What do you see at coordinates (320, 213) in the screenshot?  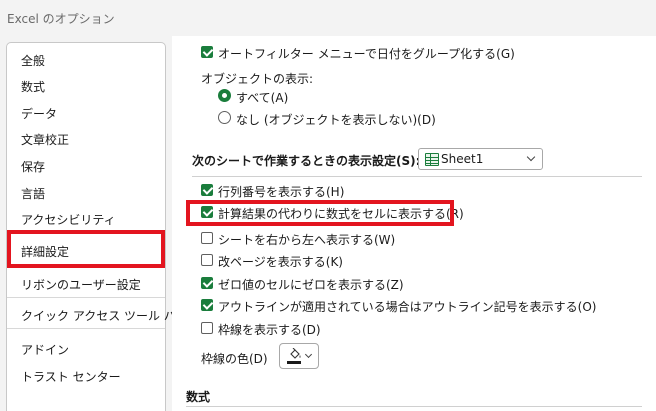 I see `highlight-box-show-formulas` at bounding box center [320, 213].